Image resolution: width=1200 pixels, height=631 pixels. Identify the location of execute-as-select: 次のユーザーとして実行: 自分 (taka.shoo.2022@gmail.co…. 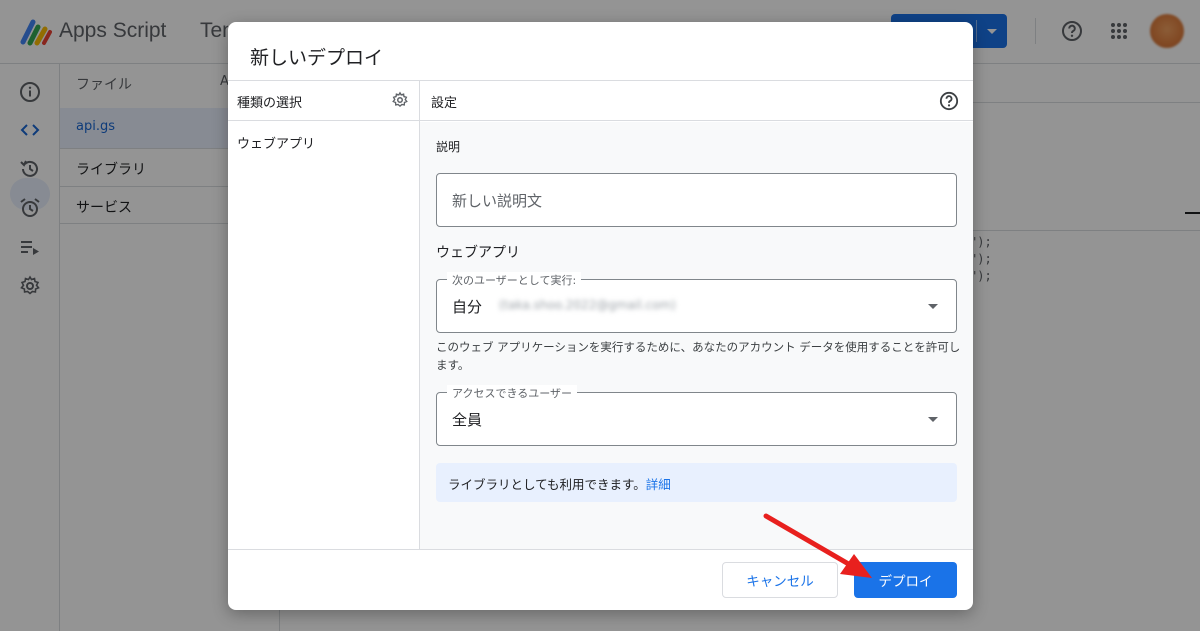
(696, 302).